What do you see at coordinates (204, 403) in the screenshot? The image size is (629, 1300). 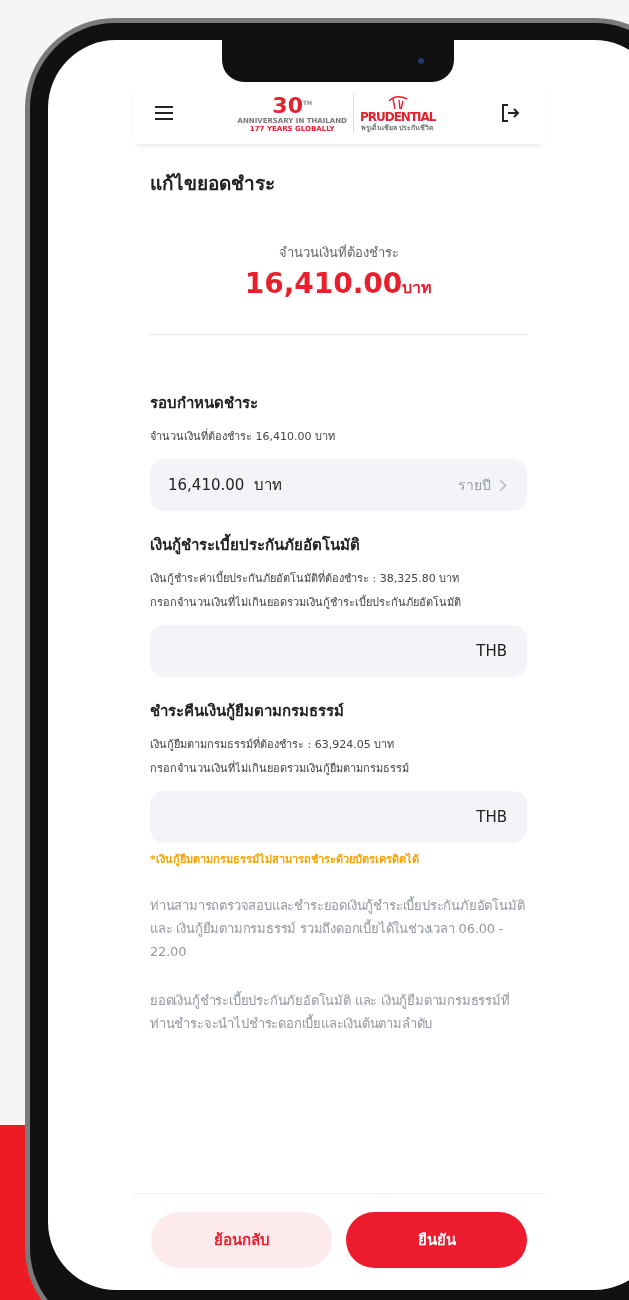 I see `section-title: รอบกำหนดชำระ` at bounding box center [204, 403].